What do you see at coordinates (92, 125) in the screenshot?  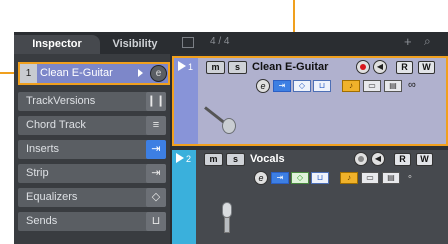 I see `section-chord-track: Chord Track ≡` at bounding box center [92, 125].